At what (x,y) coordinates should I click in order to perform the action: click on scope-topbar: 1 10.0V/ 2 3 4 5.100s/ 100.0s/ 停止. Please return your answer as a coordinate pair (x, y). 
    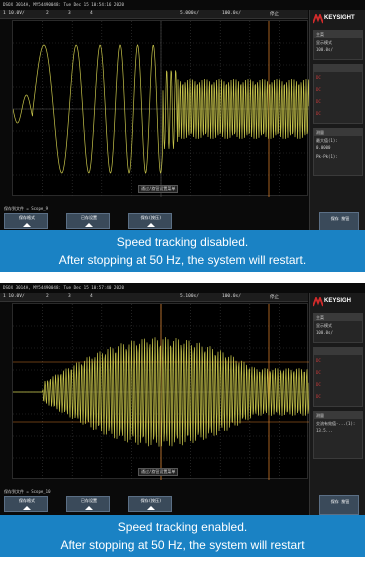
    Looking at the image, I should click on (154, 297).